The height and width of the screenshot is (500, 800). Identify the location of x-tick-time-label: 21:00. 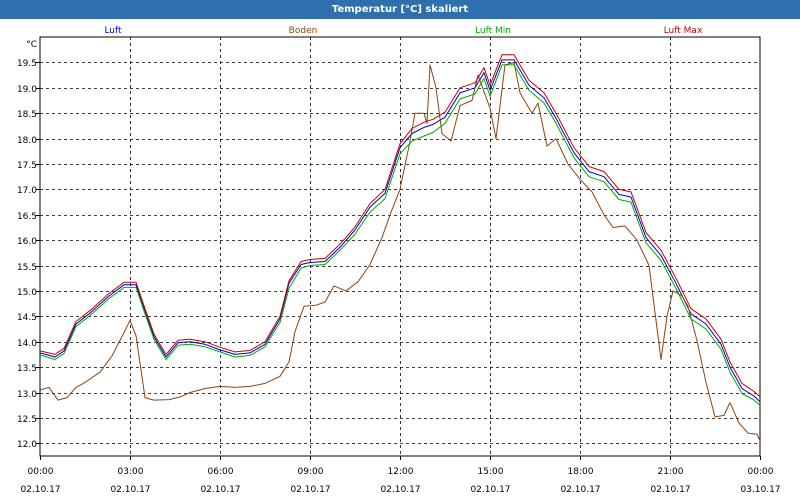
(671, 472).